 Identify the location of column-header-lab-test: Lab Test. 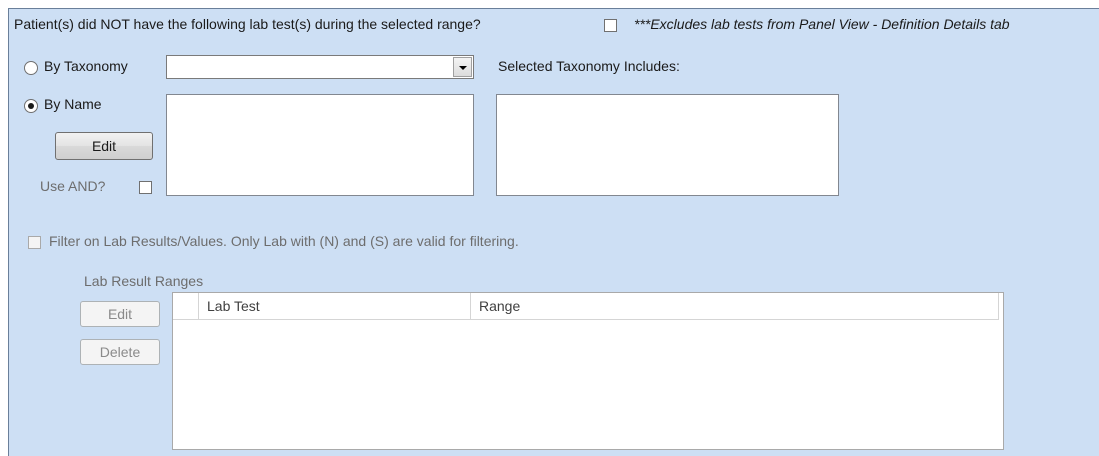
(335, 306).